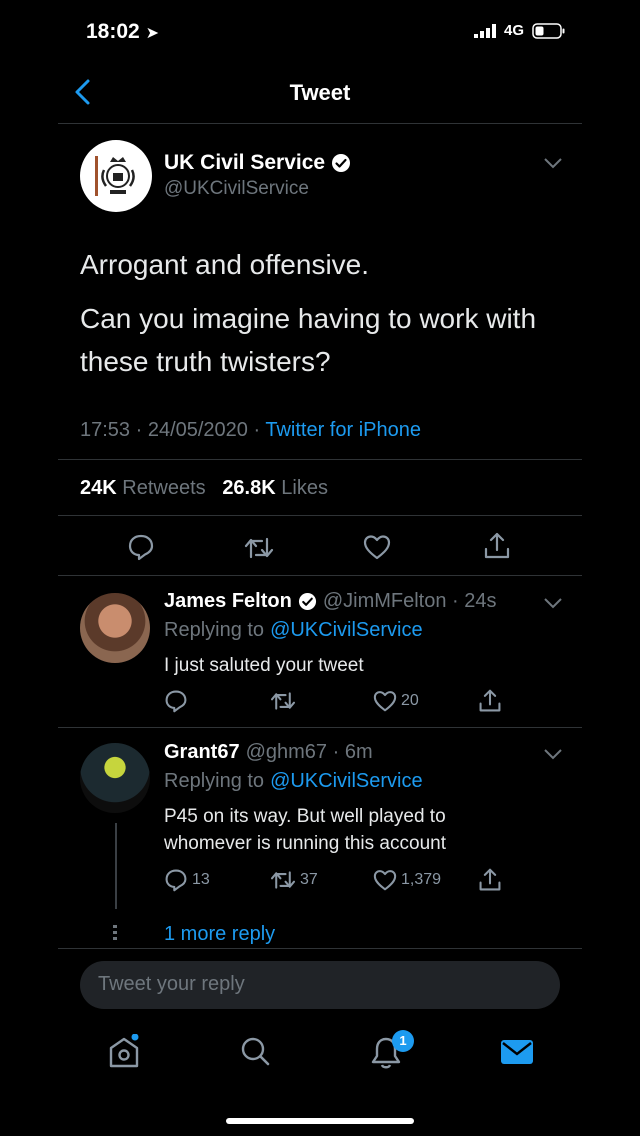 The image size is (640, 1136). Describe the element at coordinates (320, 1121) in the screenshot. I see `home-indicator` at that location.